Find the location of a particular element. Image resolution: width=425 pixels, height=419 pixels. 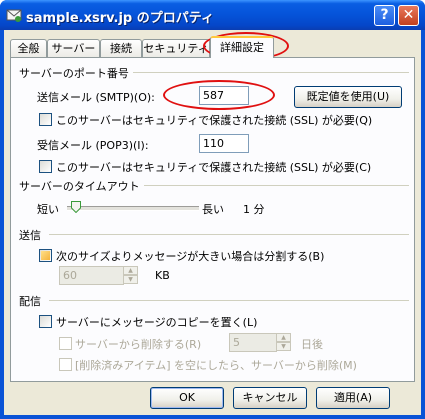

pop3-label: 受信メール (POP3)(I): is located at coordinates (93, 145).